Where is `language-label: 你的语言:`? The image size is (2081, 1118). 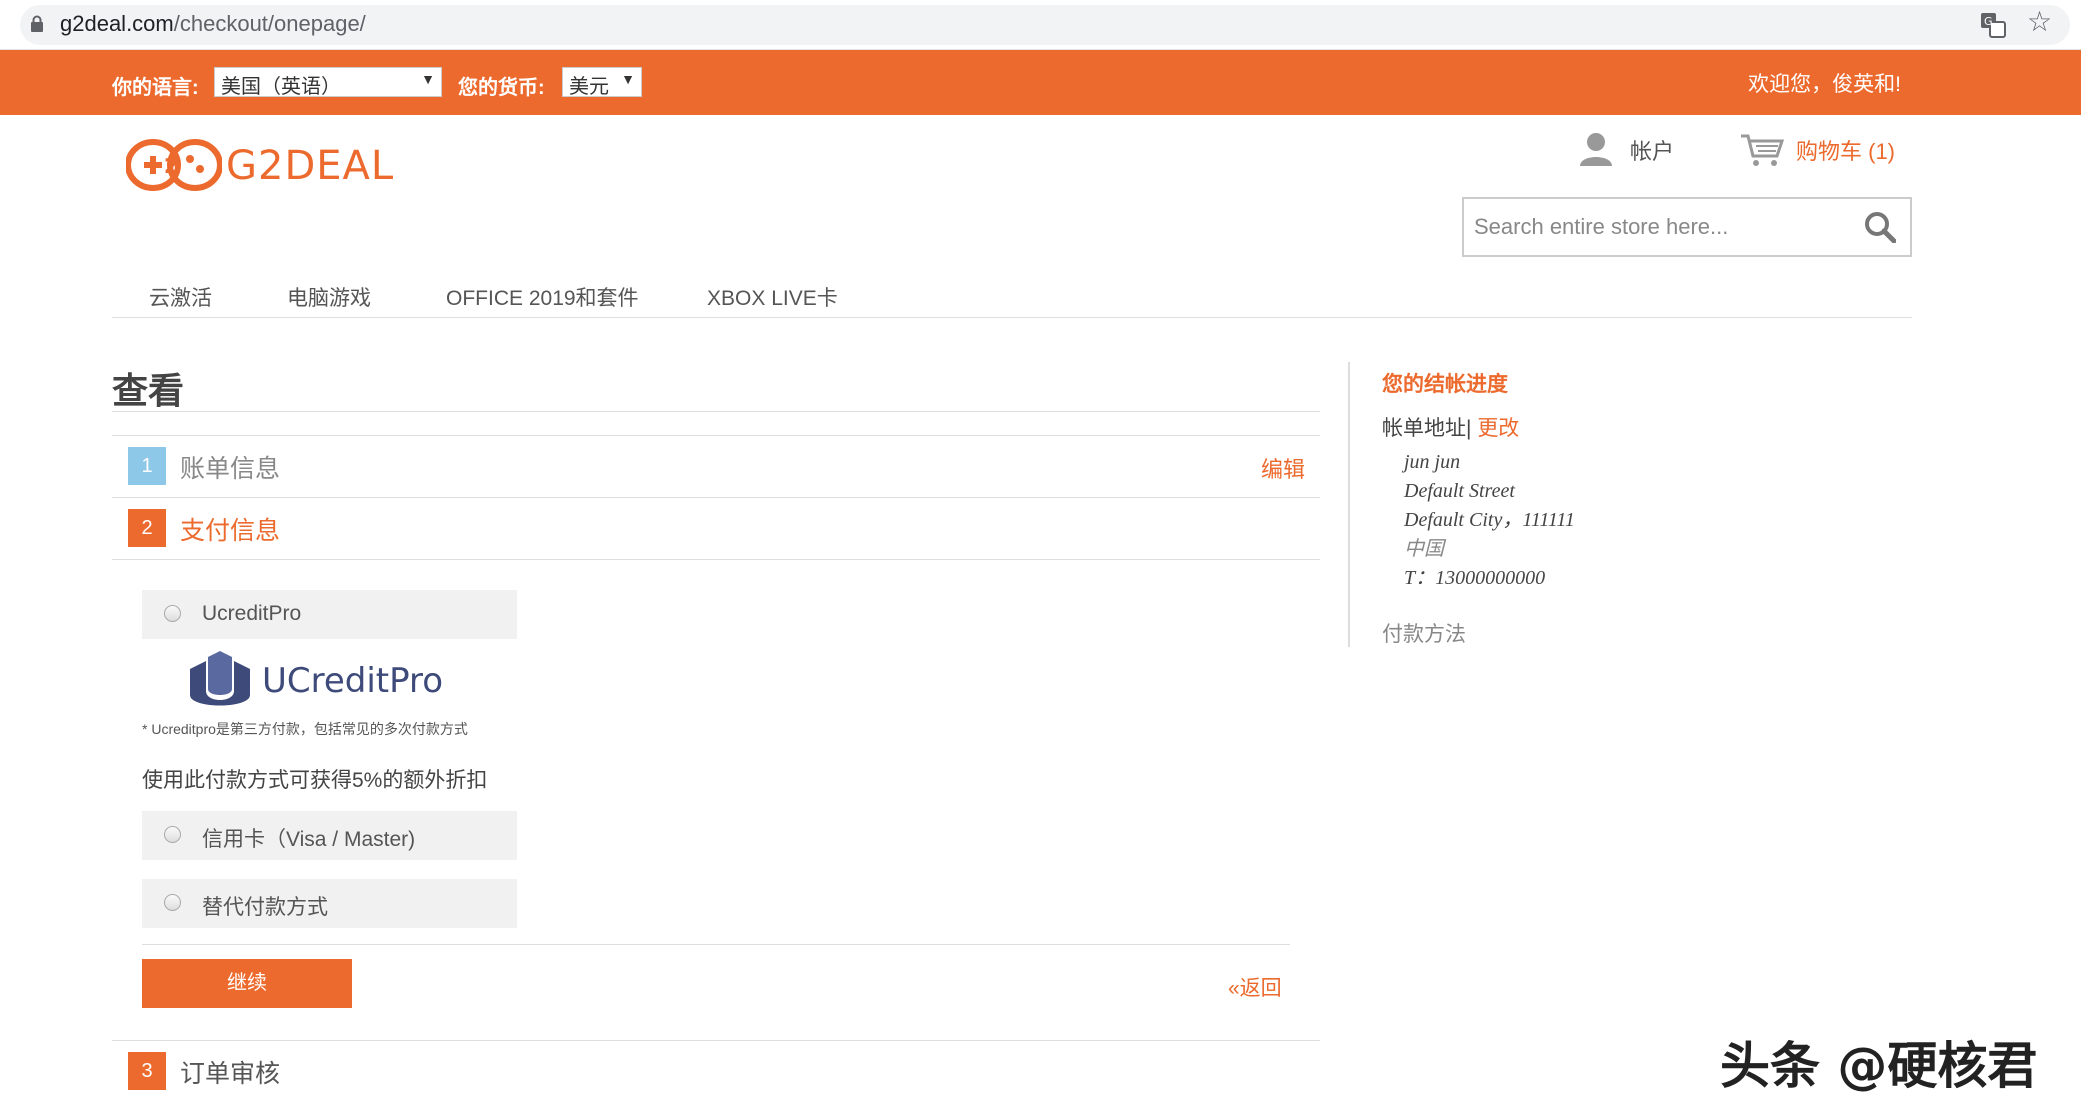 language-label: 你的语言: is located at coordinates (155, 88).